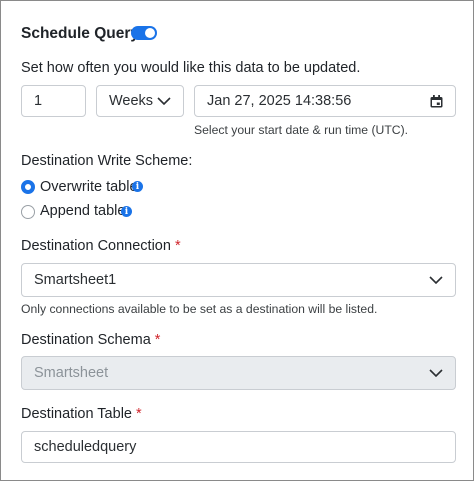 Image resolution: width=474 pixels, height=481 pixels. Describe the element at coordinates (38, 101) in the screenshot. I see `interval-value-text: 1` at that location.